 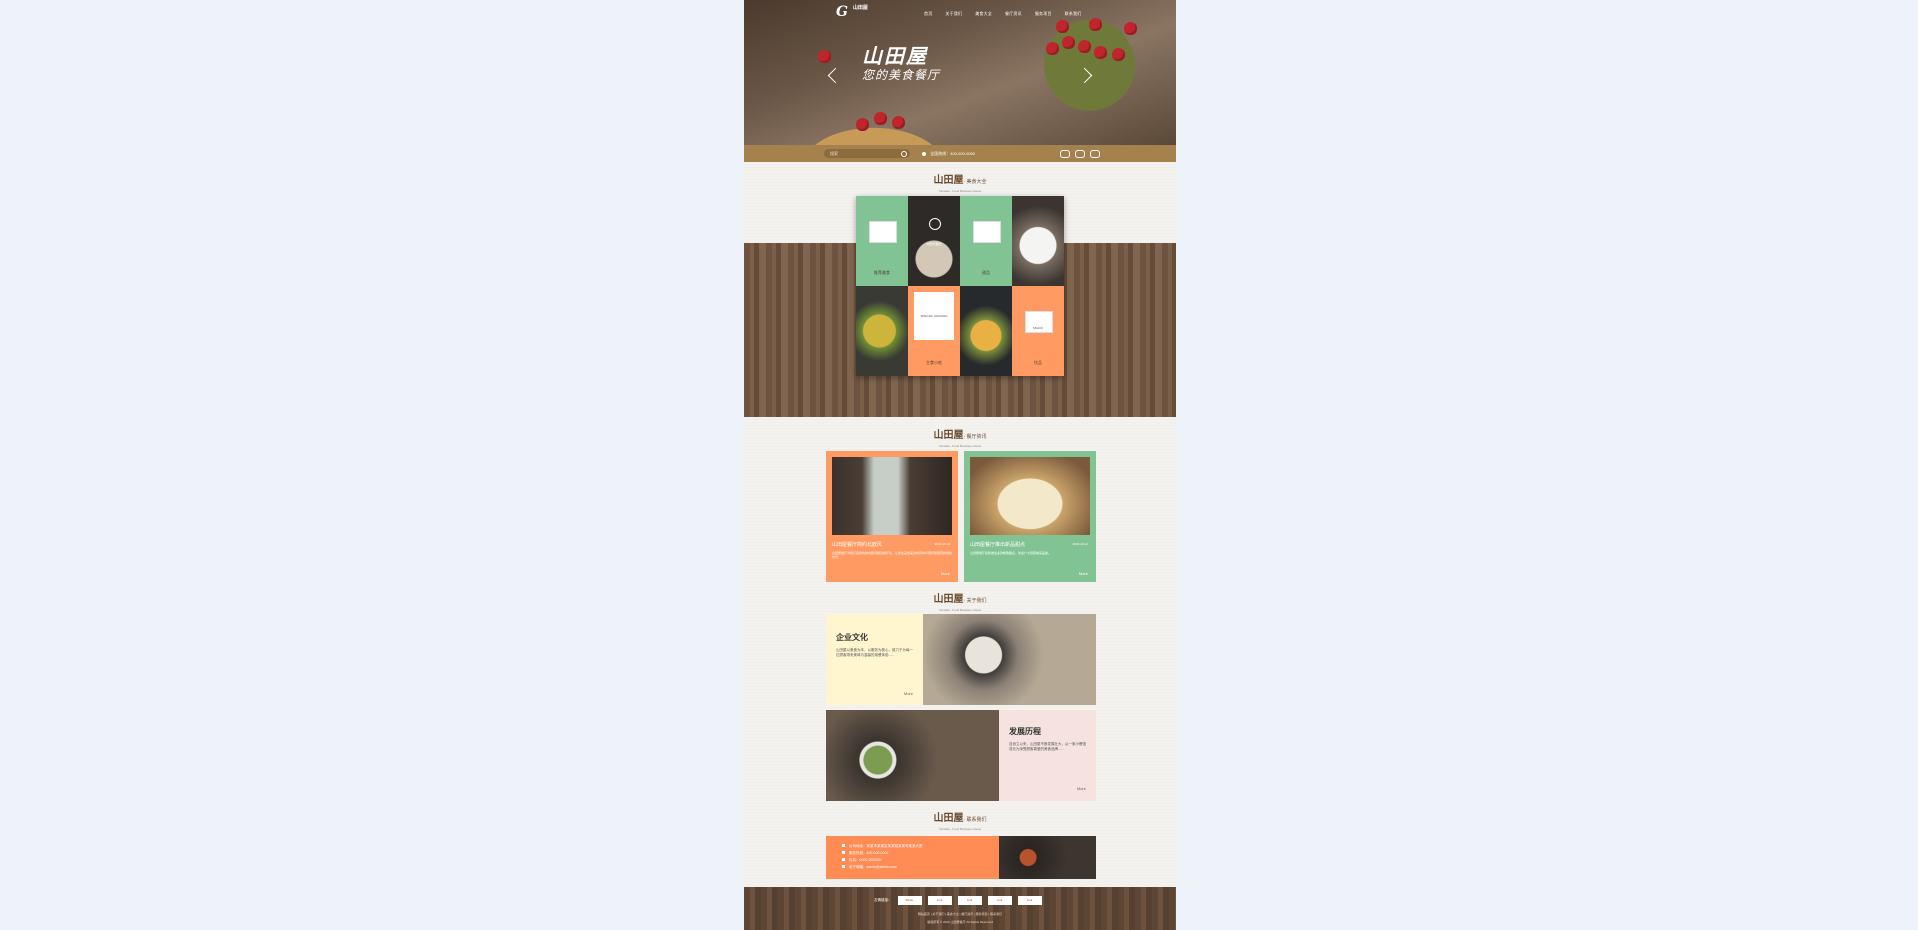 What do you see at coordinates (860, 8) in the screenshot?
I see `logo-text: 山田屋` at bounding box center [860, 8].